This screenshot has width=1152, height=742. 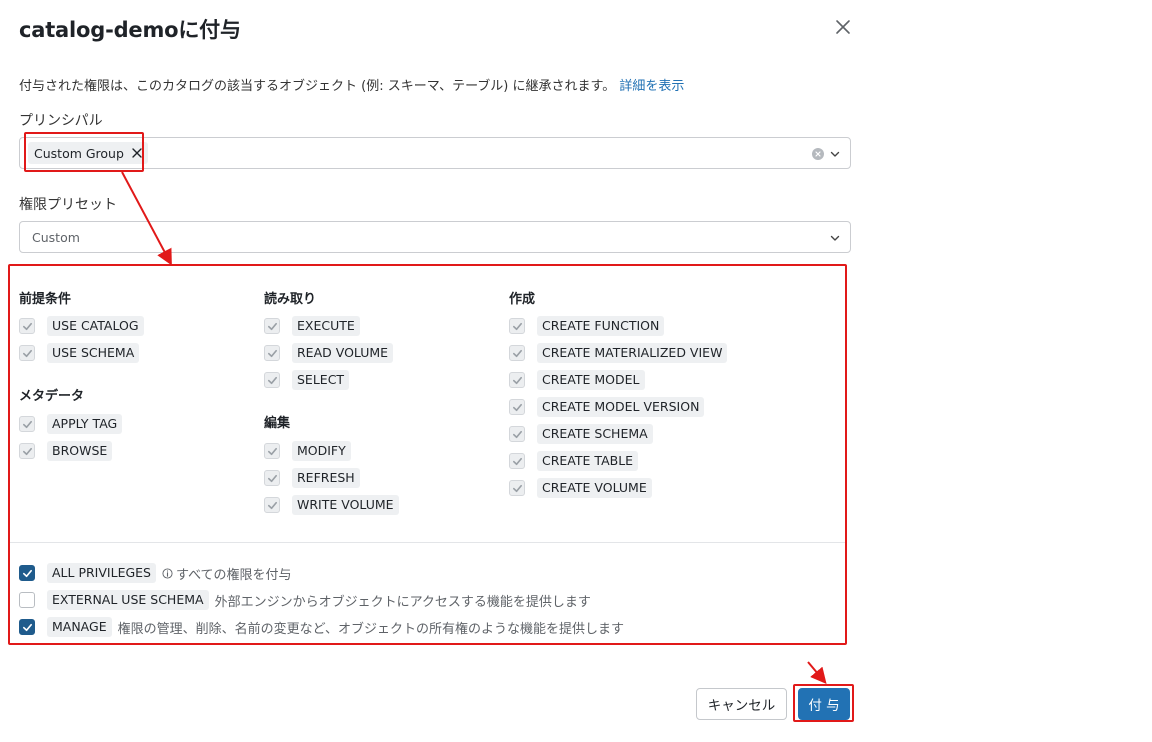 What do you see at coordinates (45, 299) in the screenshot?
I see `group-title-prereq: 前提条件` at bounding box center [45, 299].